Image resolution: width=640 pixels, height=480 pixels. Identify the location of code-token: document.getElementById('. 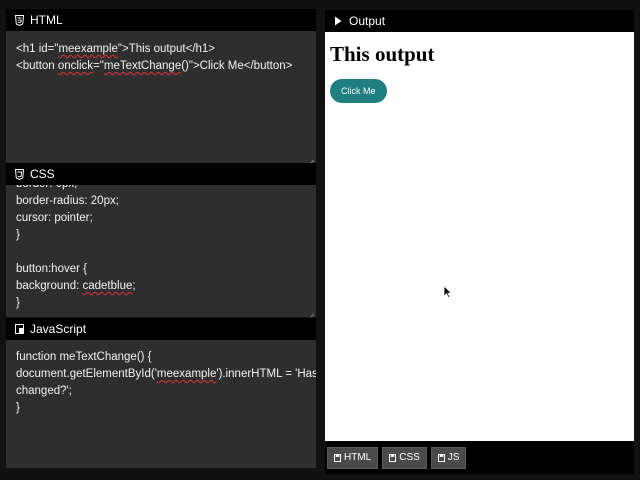
(86, 374).